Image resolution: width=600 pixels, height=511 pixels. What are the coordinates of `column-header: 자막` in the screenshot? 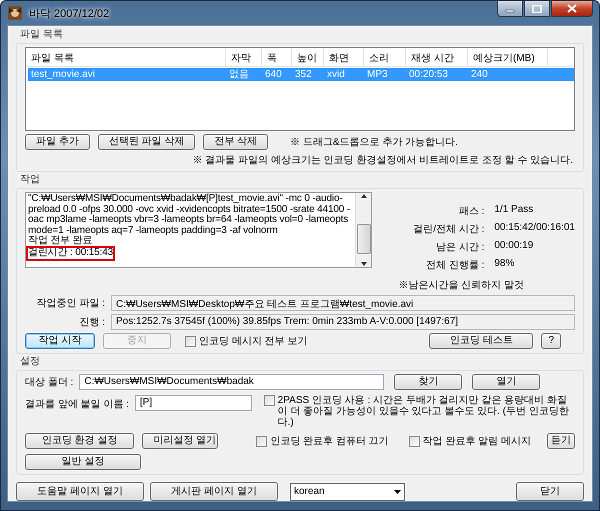 It's located at (244, 57).